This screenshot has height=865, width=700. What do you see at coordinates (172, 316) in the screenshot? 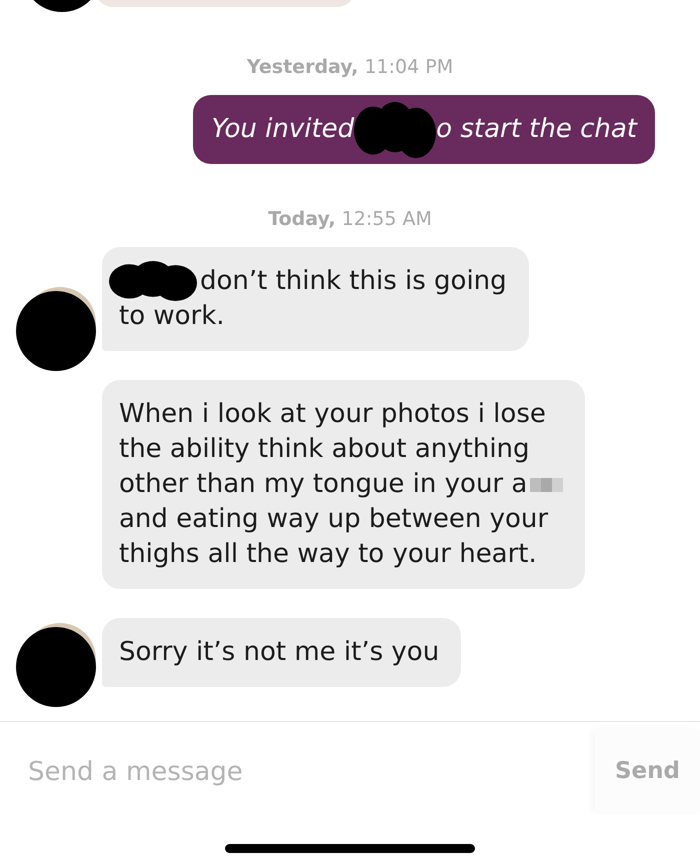
I see `message-text: to work.` at bounding box center [172, 316].